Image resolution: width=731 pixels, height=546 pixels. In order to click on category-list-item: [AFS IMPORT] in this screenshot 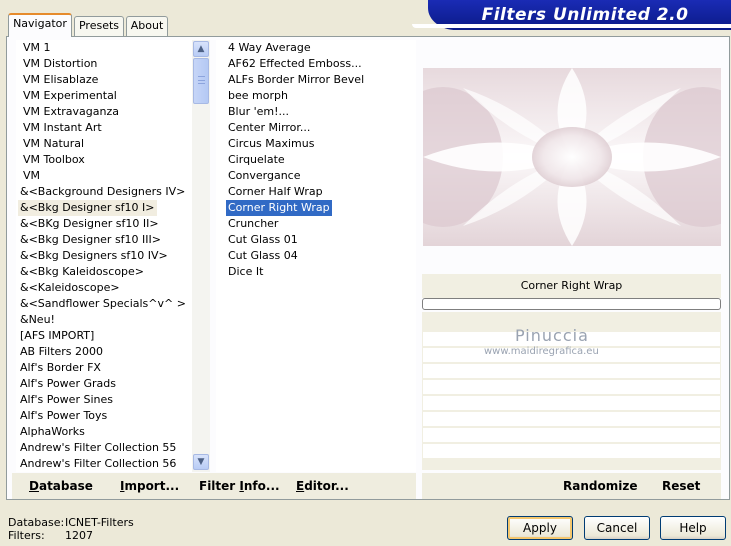, I will do `click(57, 336)`.